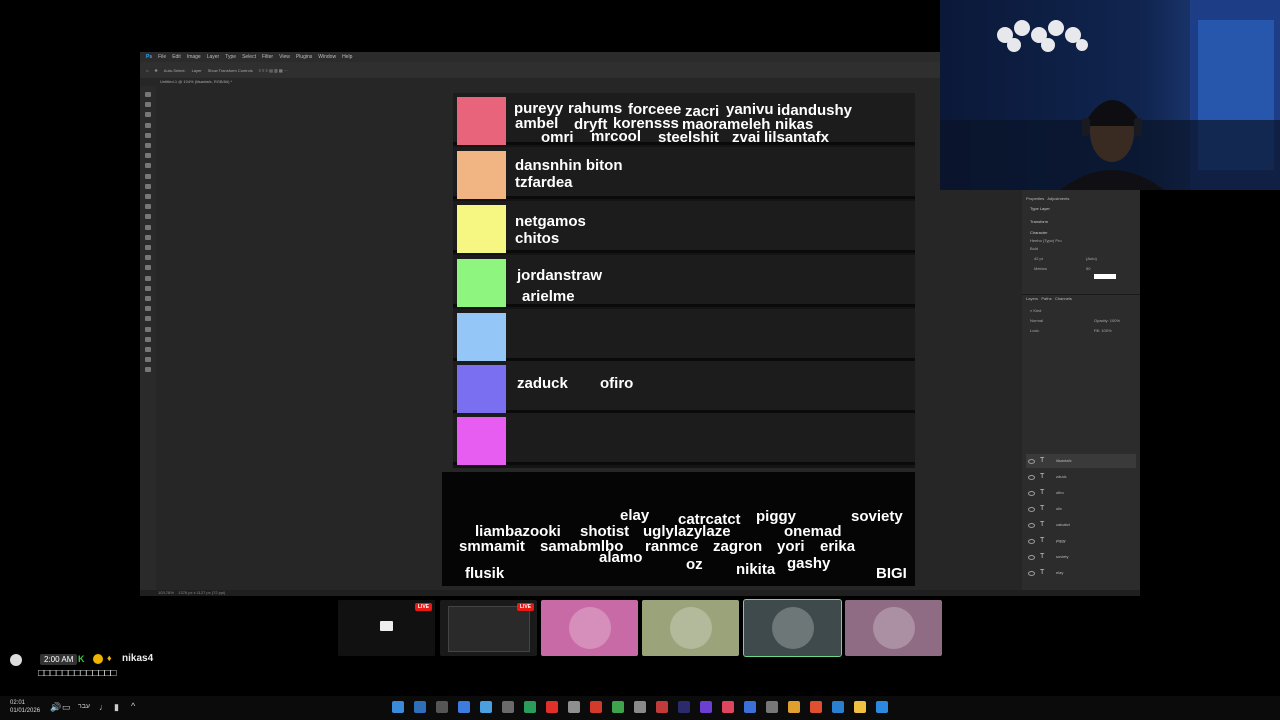  I want to click on font-style-select: Bold, so click(1034, 248).